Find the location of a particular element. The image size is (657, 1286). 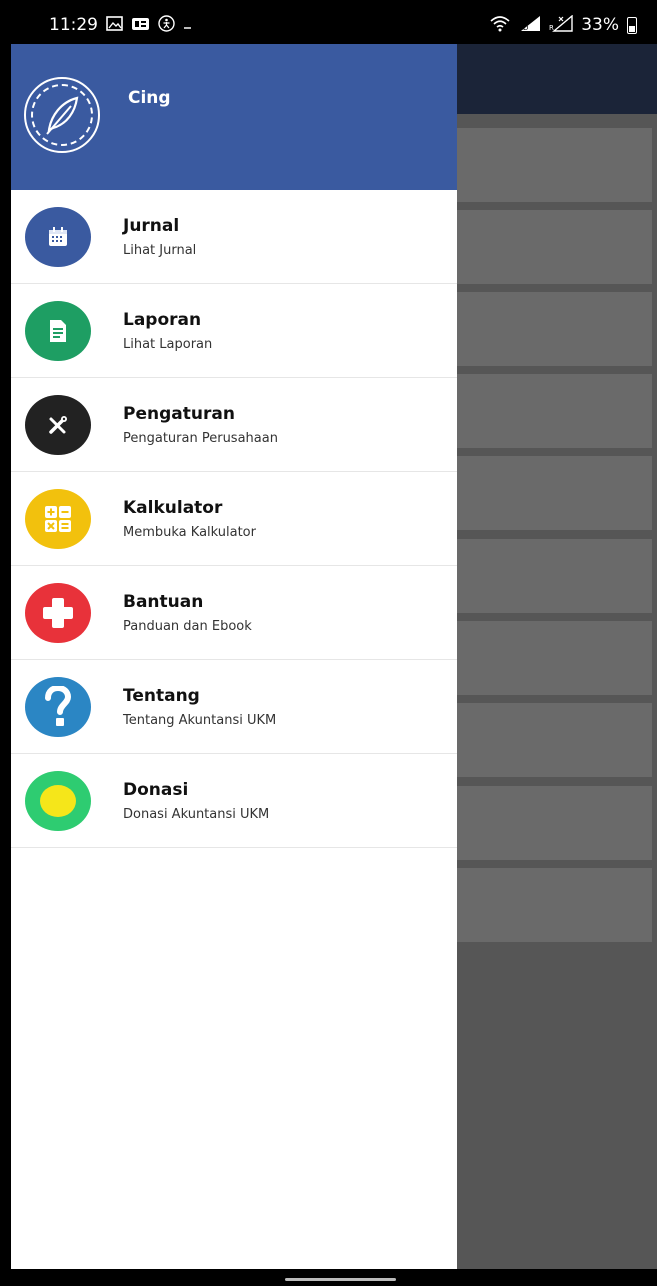

menu-item-tentang: Tentang Tentang Akuntansi UKM is located at coordinates (234, 707).